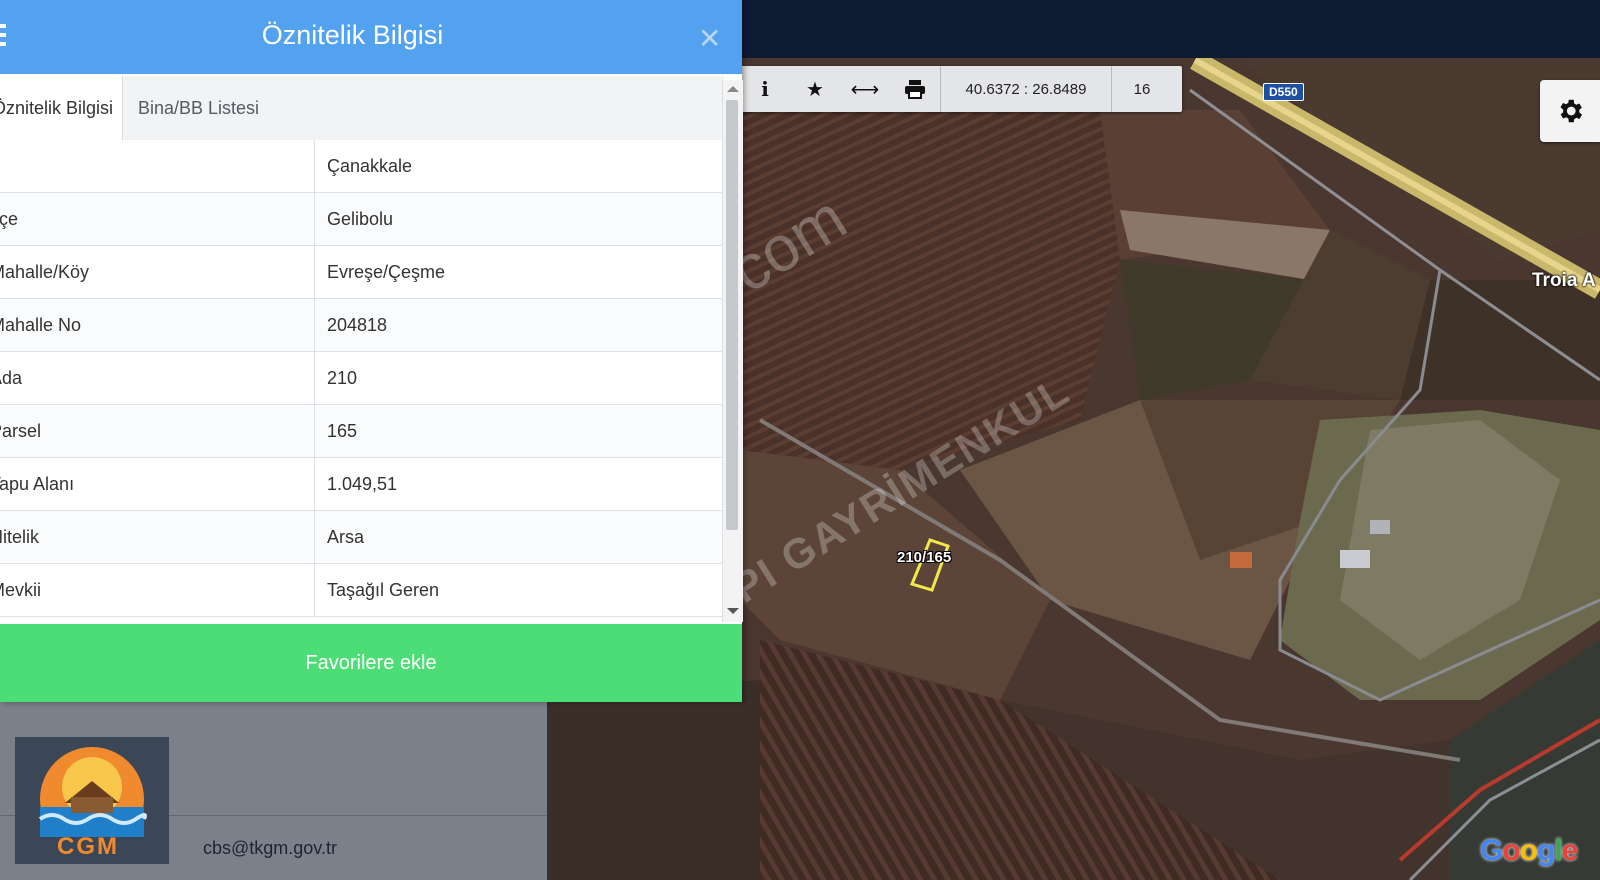 The width and height of the screenshot is (1600, 880). I want to click on row-key: Mahalle No, so click(157, 325).